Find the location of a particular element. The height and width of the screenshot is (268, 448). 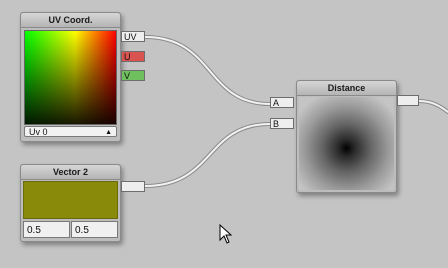

uv-channel-dropdown: Uv 0 ▲ is located at coordinates (70, 131).